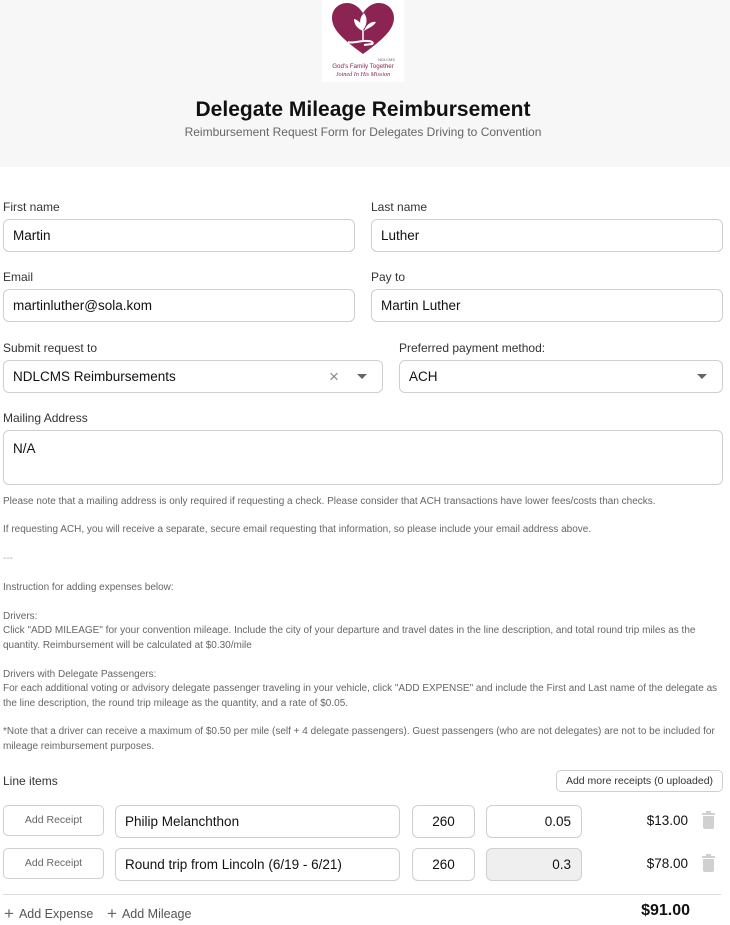 The width and height of the screenshot is (730, 925). Describe the element at coordinates (50, 348) in the screenshot. I see `submit-to-label: Submit request to` at that location.